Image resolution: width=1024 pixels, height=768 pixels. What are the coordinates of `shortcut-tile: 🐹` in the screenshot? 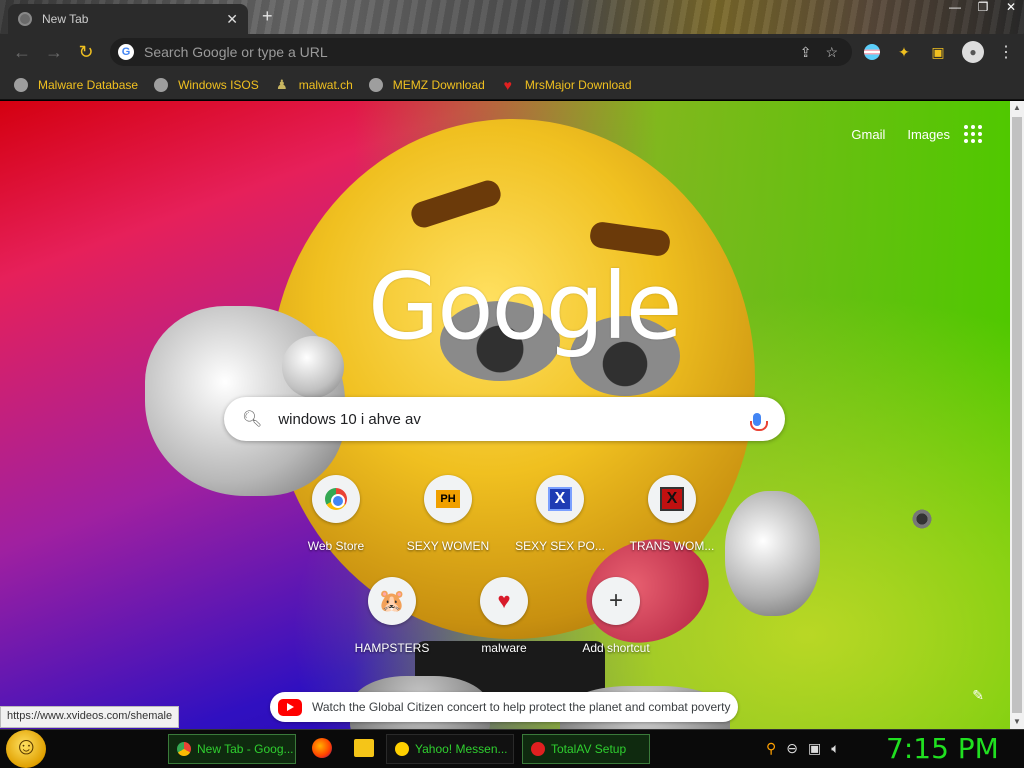 It's located at (392, 601).